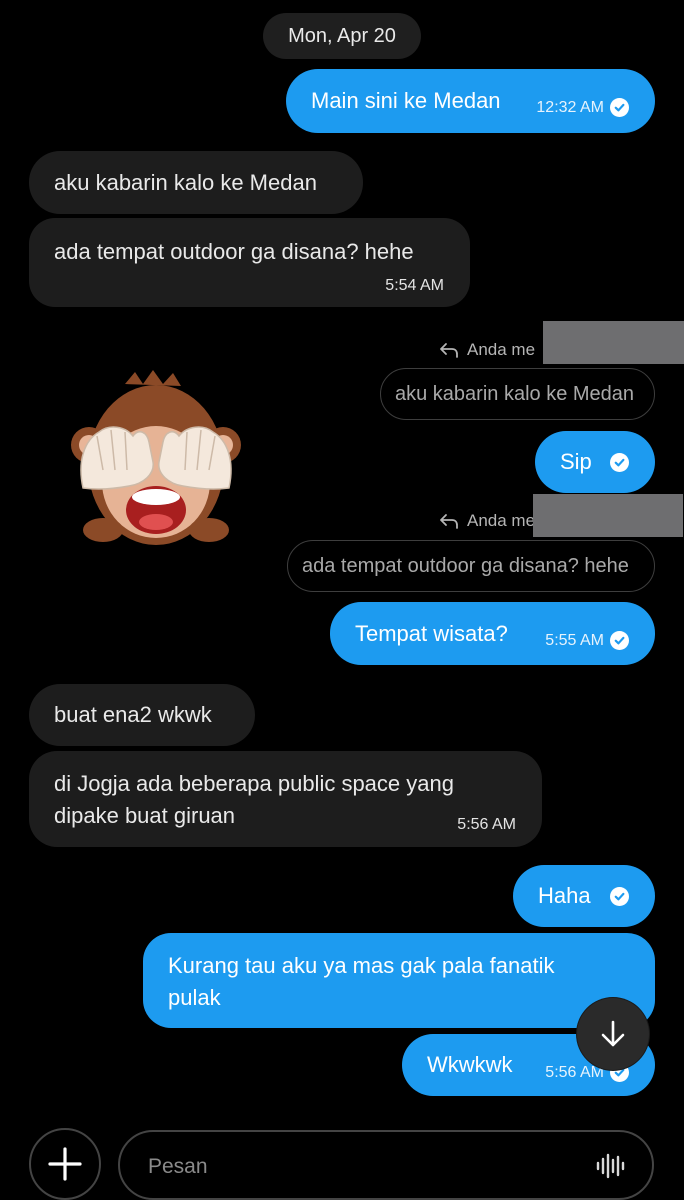 The image size is (684, 1200). Describe the element at coordinates (185, 182) in the screenshot. I see `message-text: aku kabarin kalo ke Medan` at that location.